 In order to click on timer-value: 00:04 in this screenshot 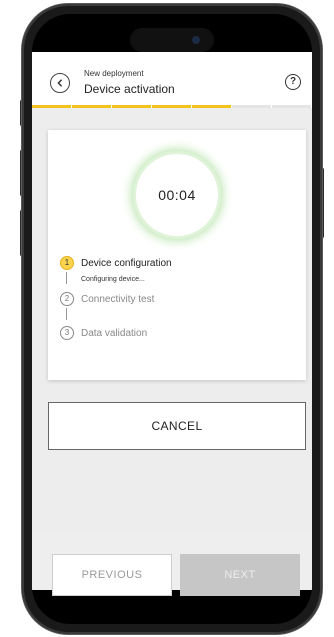, I will do `click(177, 195)`.